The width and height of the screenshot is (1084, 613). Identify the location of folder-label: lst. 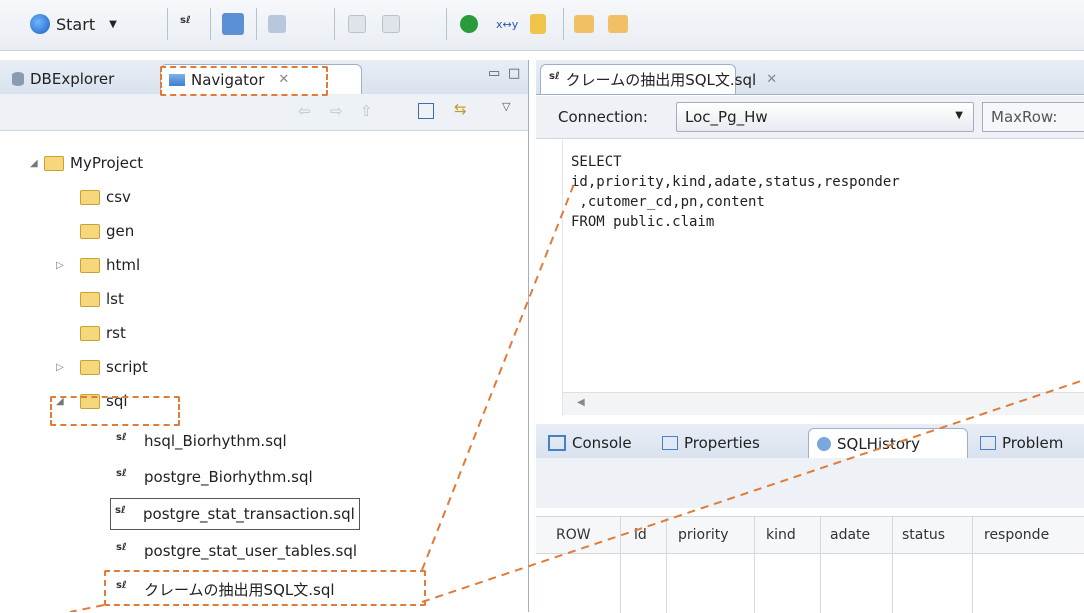
(115, 299).